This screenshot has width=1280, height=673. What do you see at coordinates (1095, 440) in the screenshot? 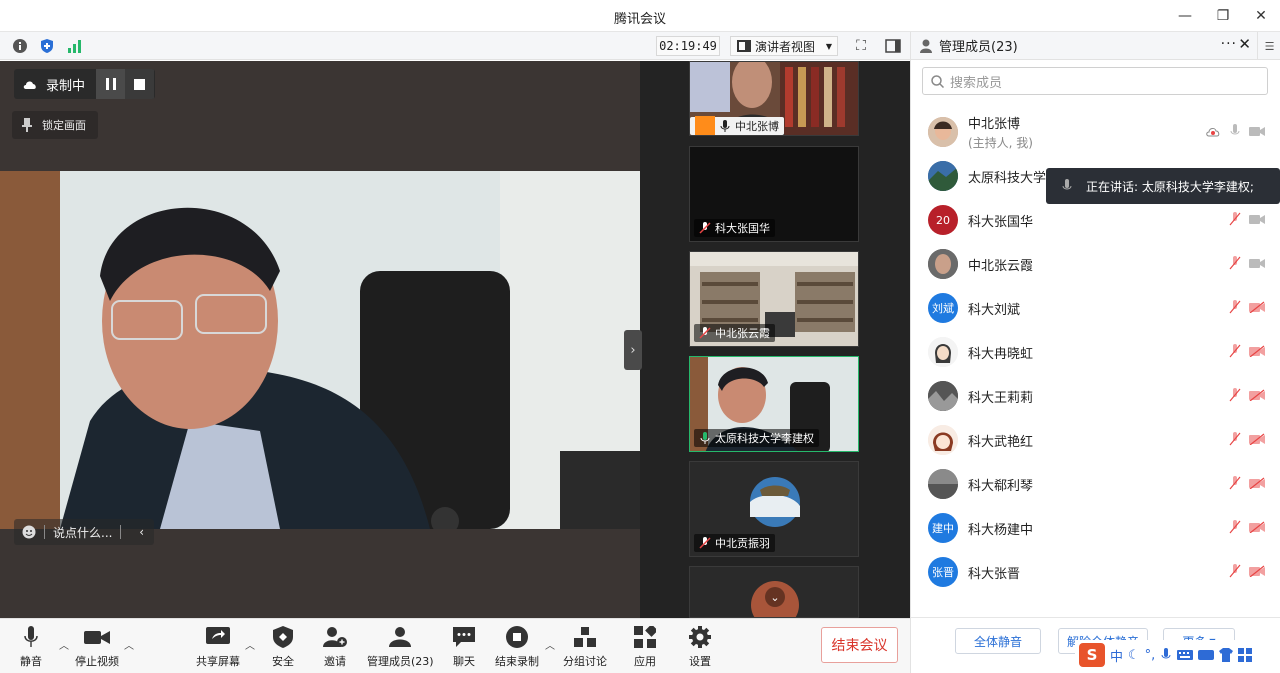
I see `member-row: 科大武艳红` at bounding box center [1095, 440].